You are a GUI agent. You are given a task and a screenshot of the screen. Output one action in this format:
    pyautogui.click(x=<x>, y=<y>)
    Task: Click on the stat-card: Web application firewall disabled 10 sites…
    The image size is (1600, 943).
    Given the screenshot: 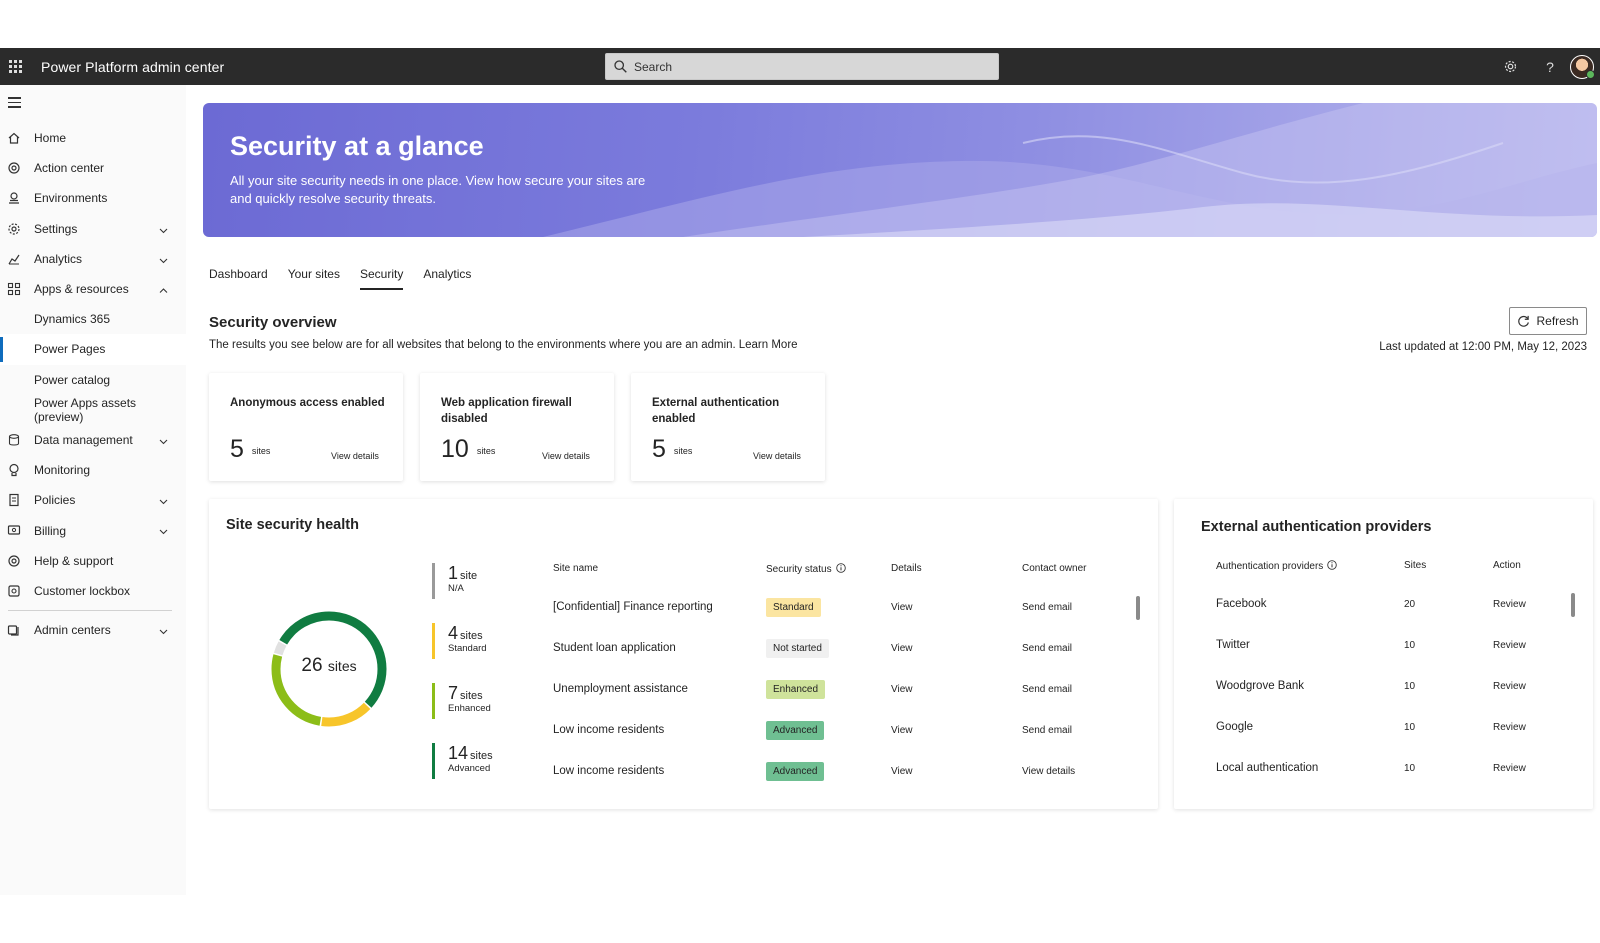 What is the action you would take?
    pyautogui.click(x=517, y=427)
    